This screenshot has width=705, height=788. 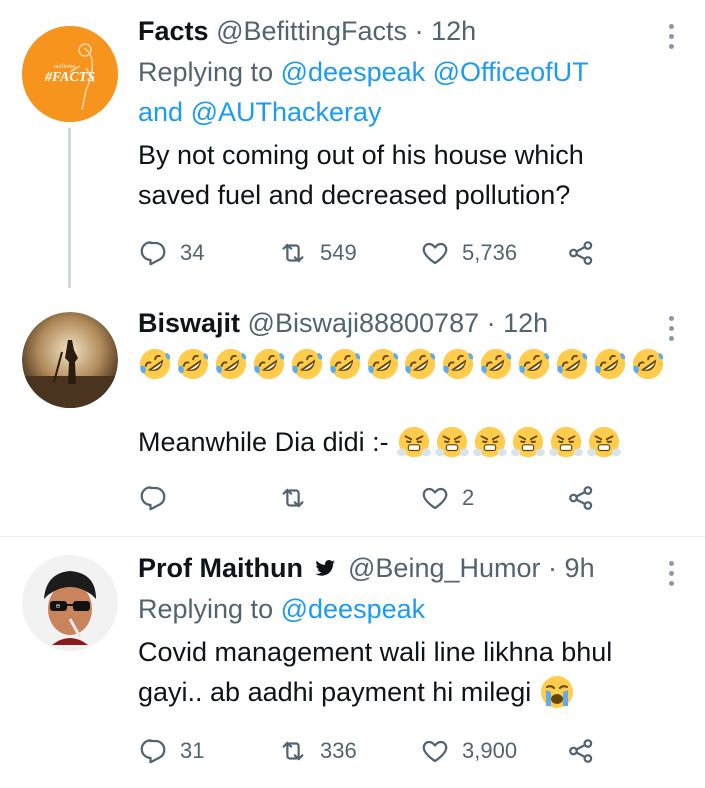 What do you see at coordinates (69, 77) in the screenshot?
I see `avatar-brand-text: #FACTS` at bounding box center [69, 77].